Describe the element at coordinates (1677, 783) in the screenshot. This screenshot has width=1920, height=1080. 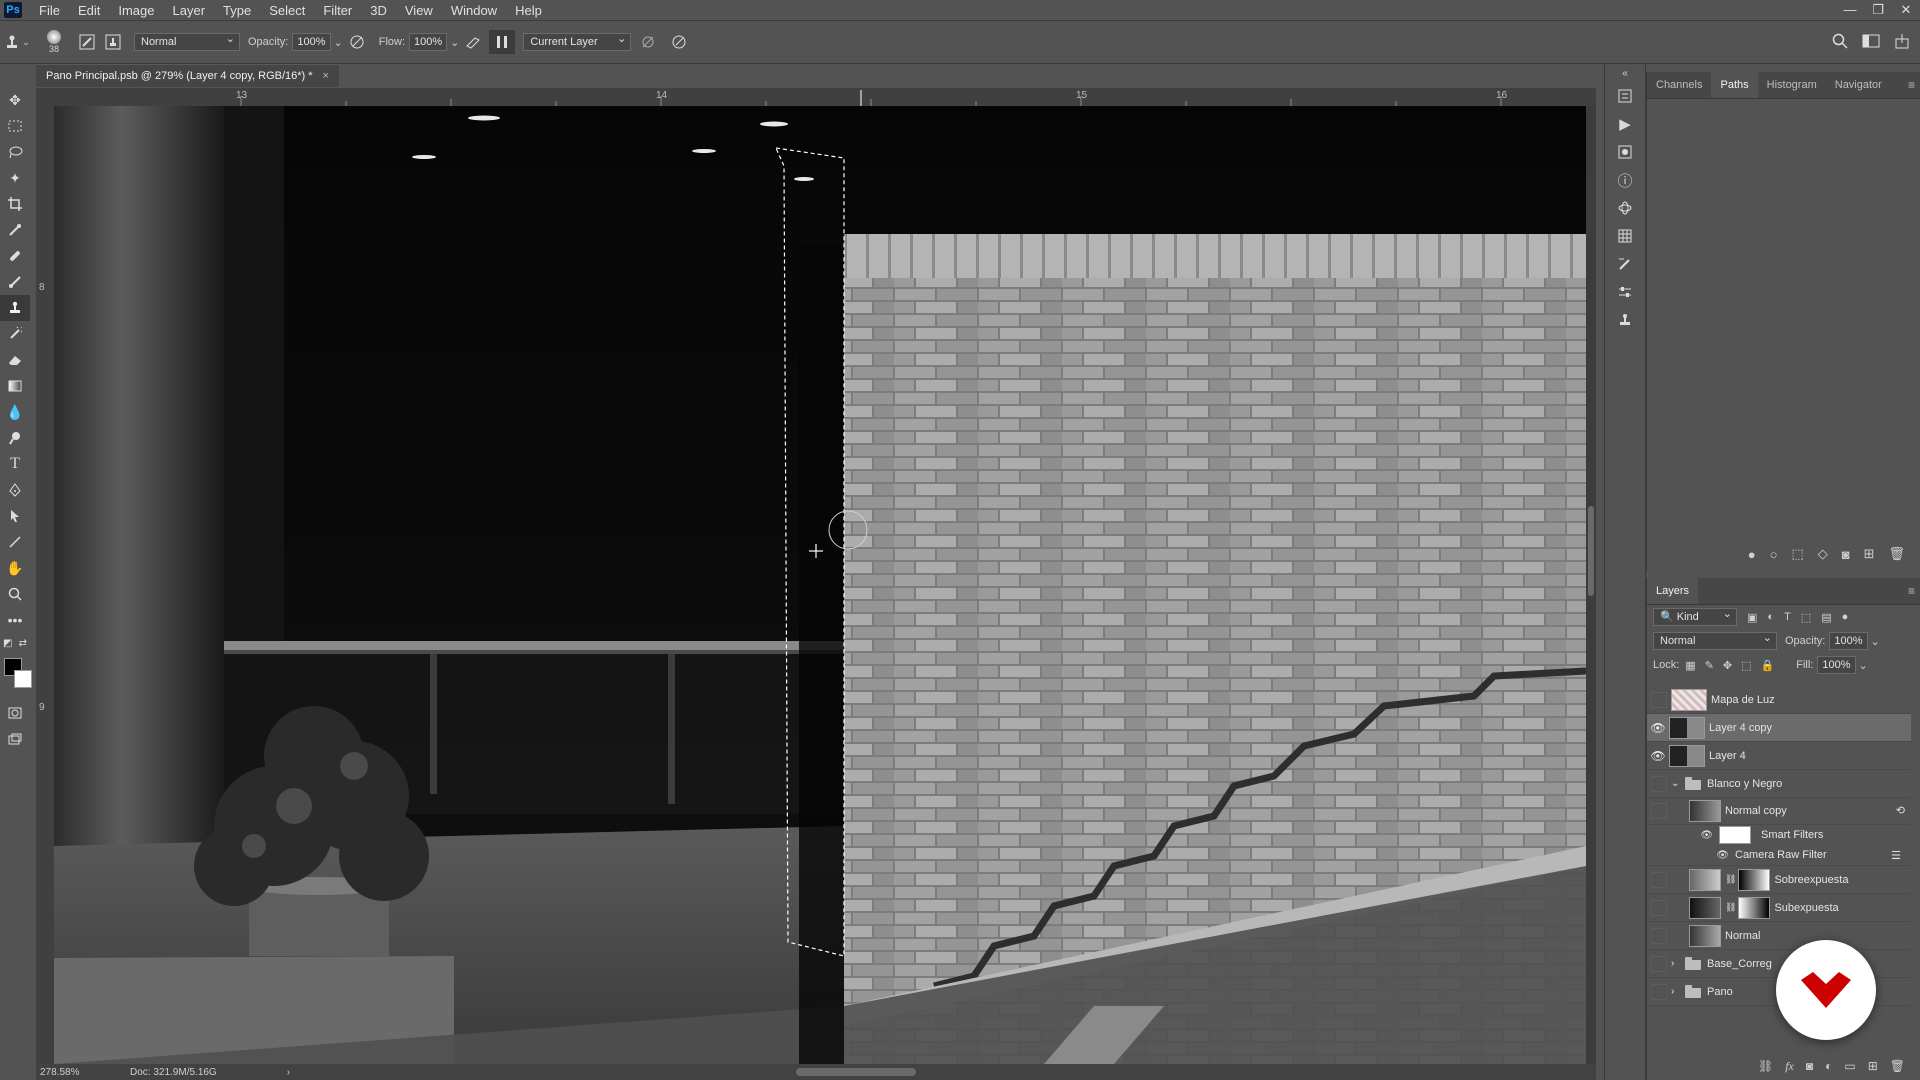
I see `chevron-down-icon: ⌄` at that location.